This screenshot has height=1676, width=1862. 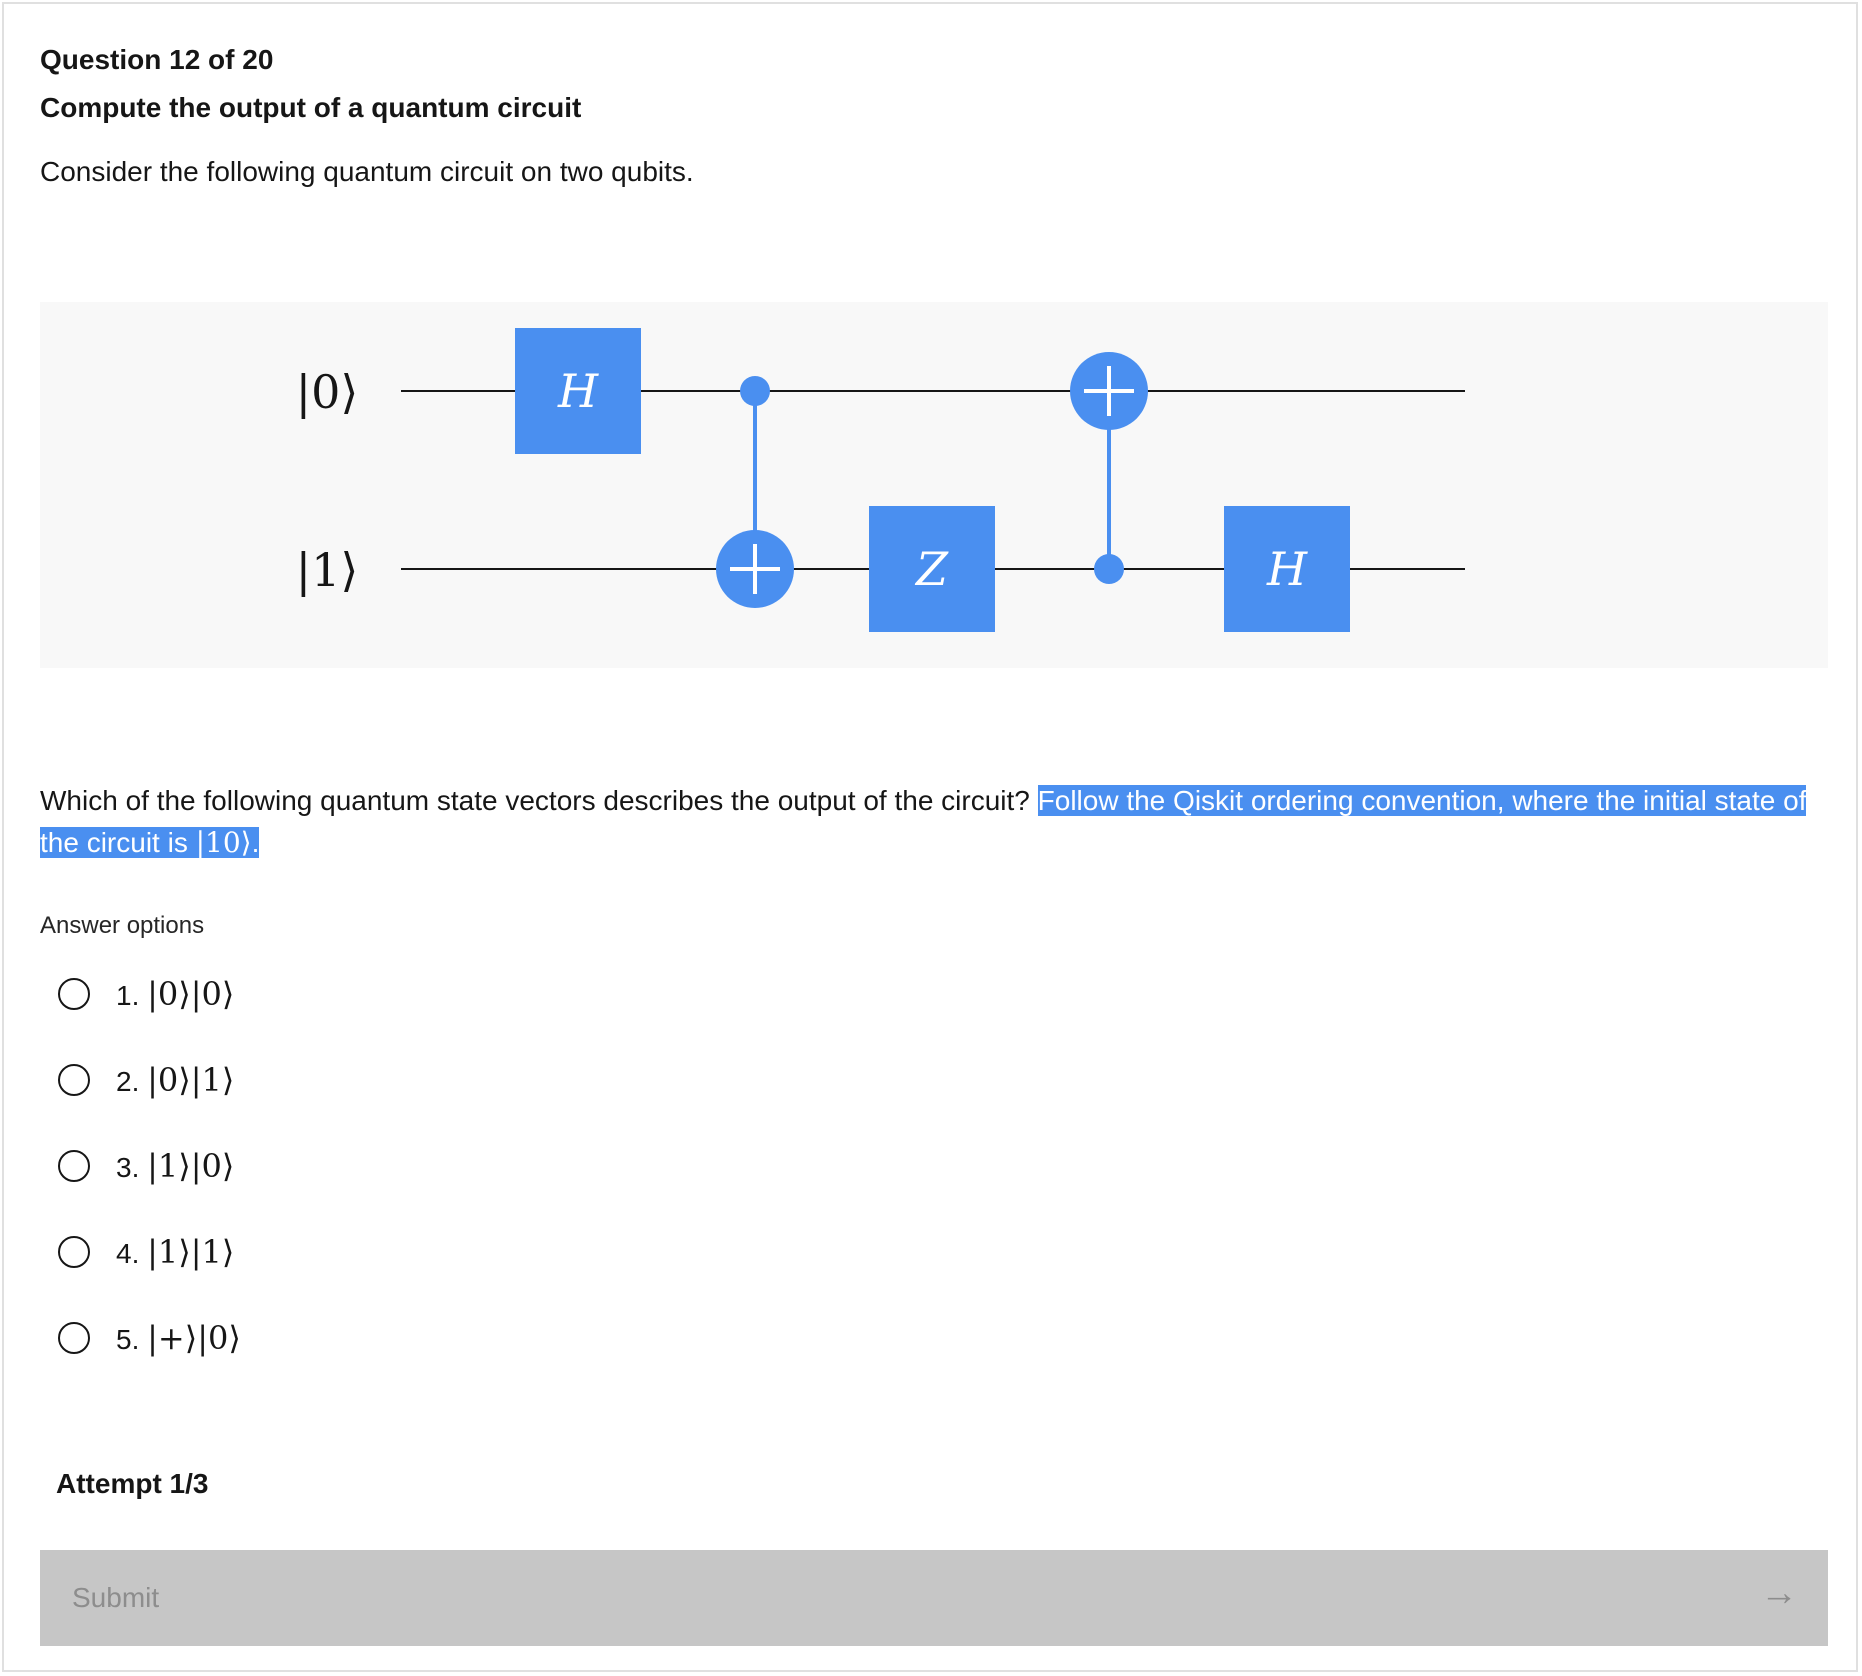 I want to click on option-label: 3. |1⟩|0⟩, so click(x=175, y=1166).